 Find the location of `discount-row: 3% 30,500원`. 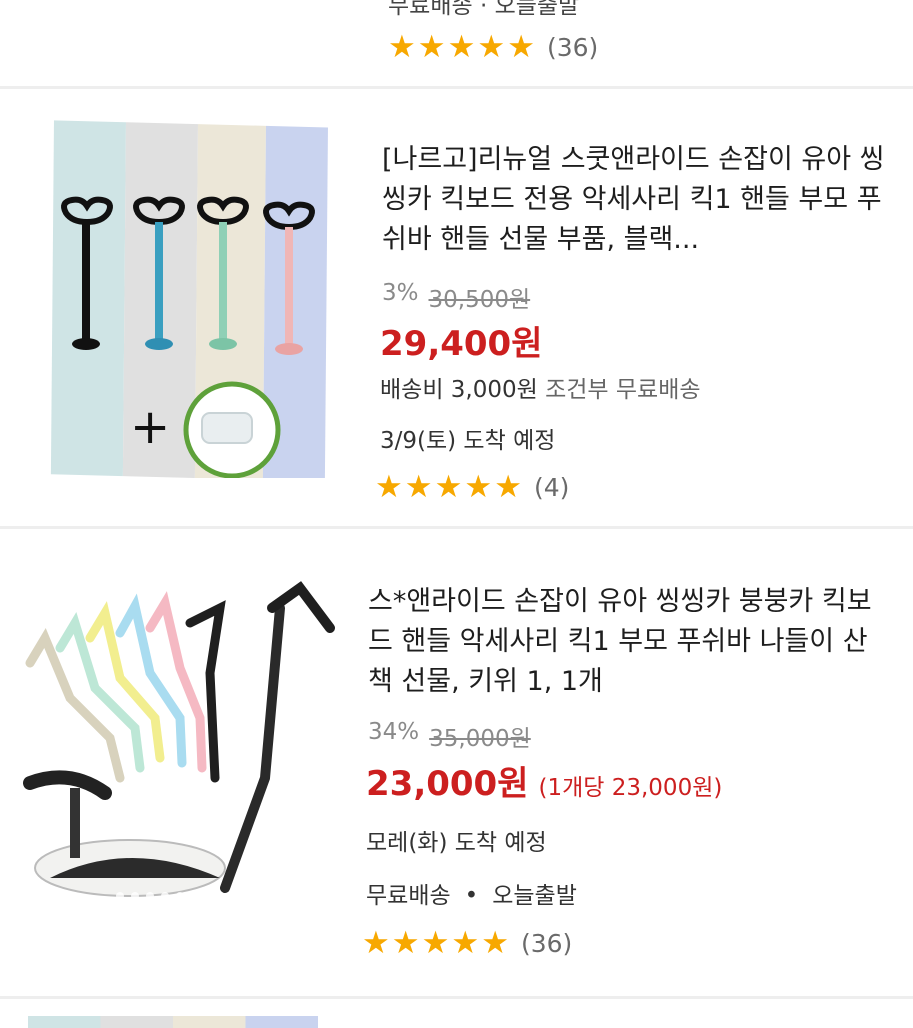

discount-row: 3% 30,500원 is located at coordinates (456, 297).